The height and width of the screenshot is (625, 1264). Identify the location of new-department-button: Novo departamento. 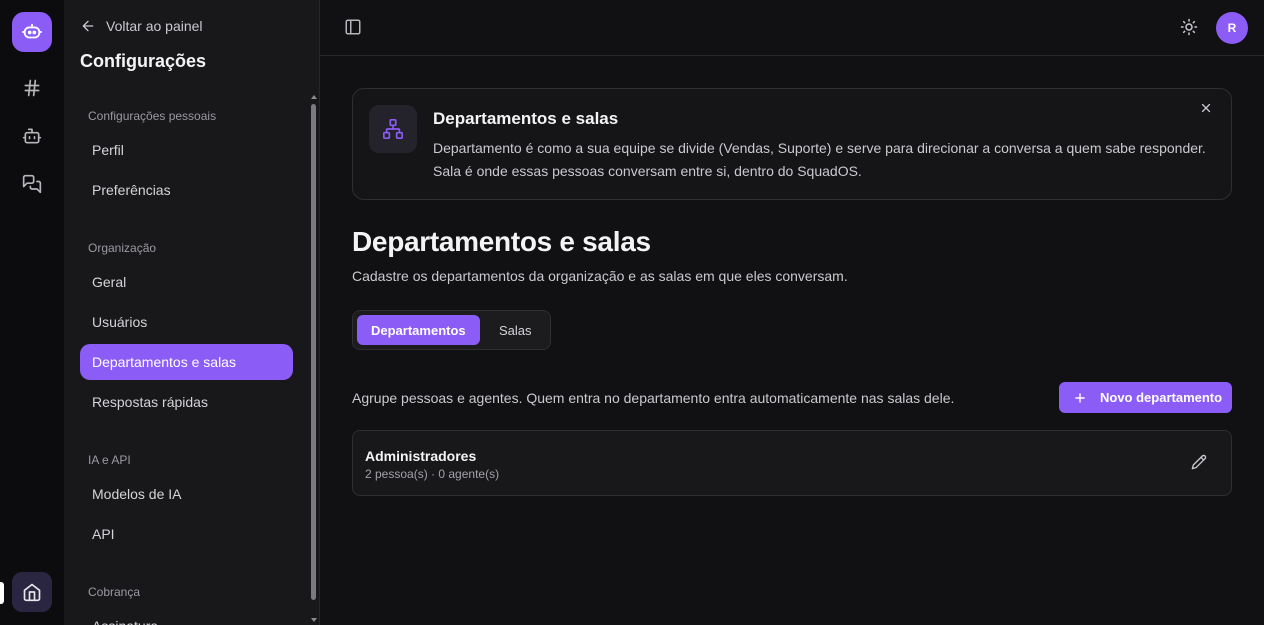
(1145, 397).